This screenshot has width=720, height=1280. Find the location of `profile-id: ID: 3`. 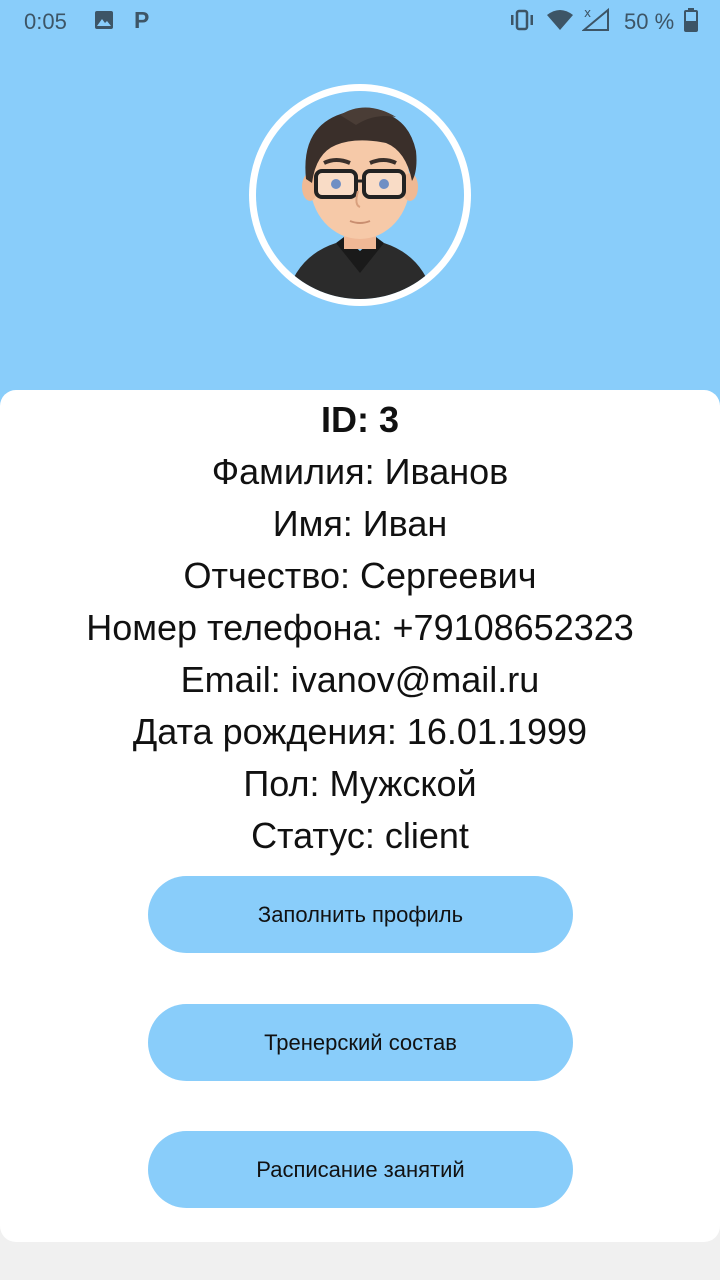

profile-id: ID: 3 is located at coordinates (359, 419).